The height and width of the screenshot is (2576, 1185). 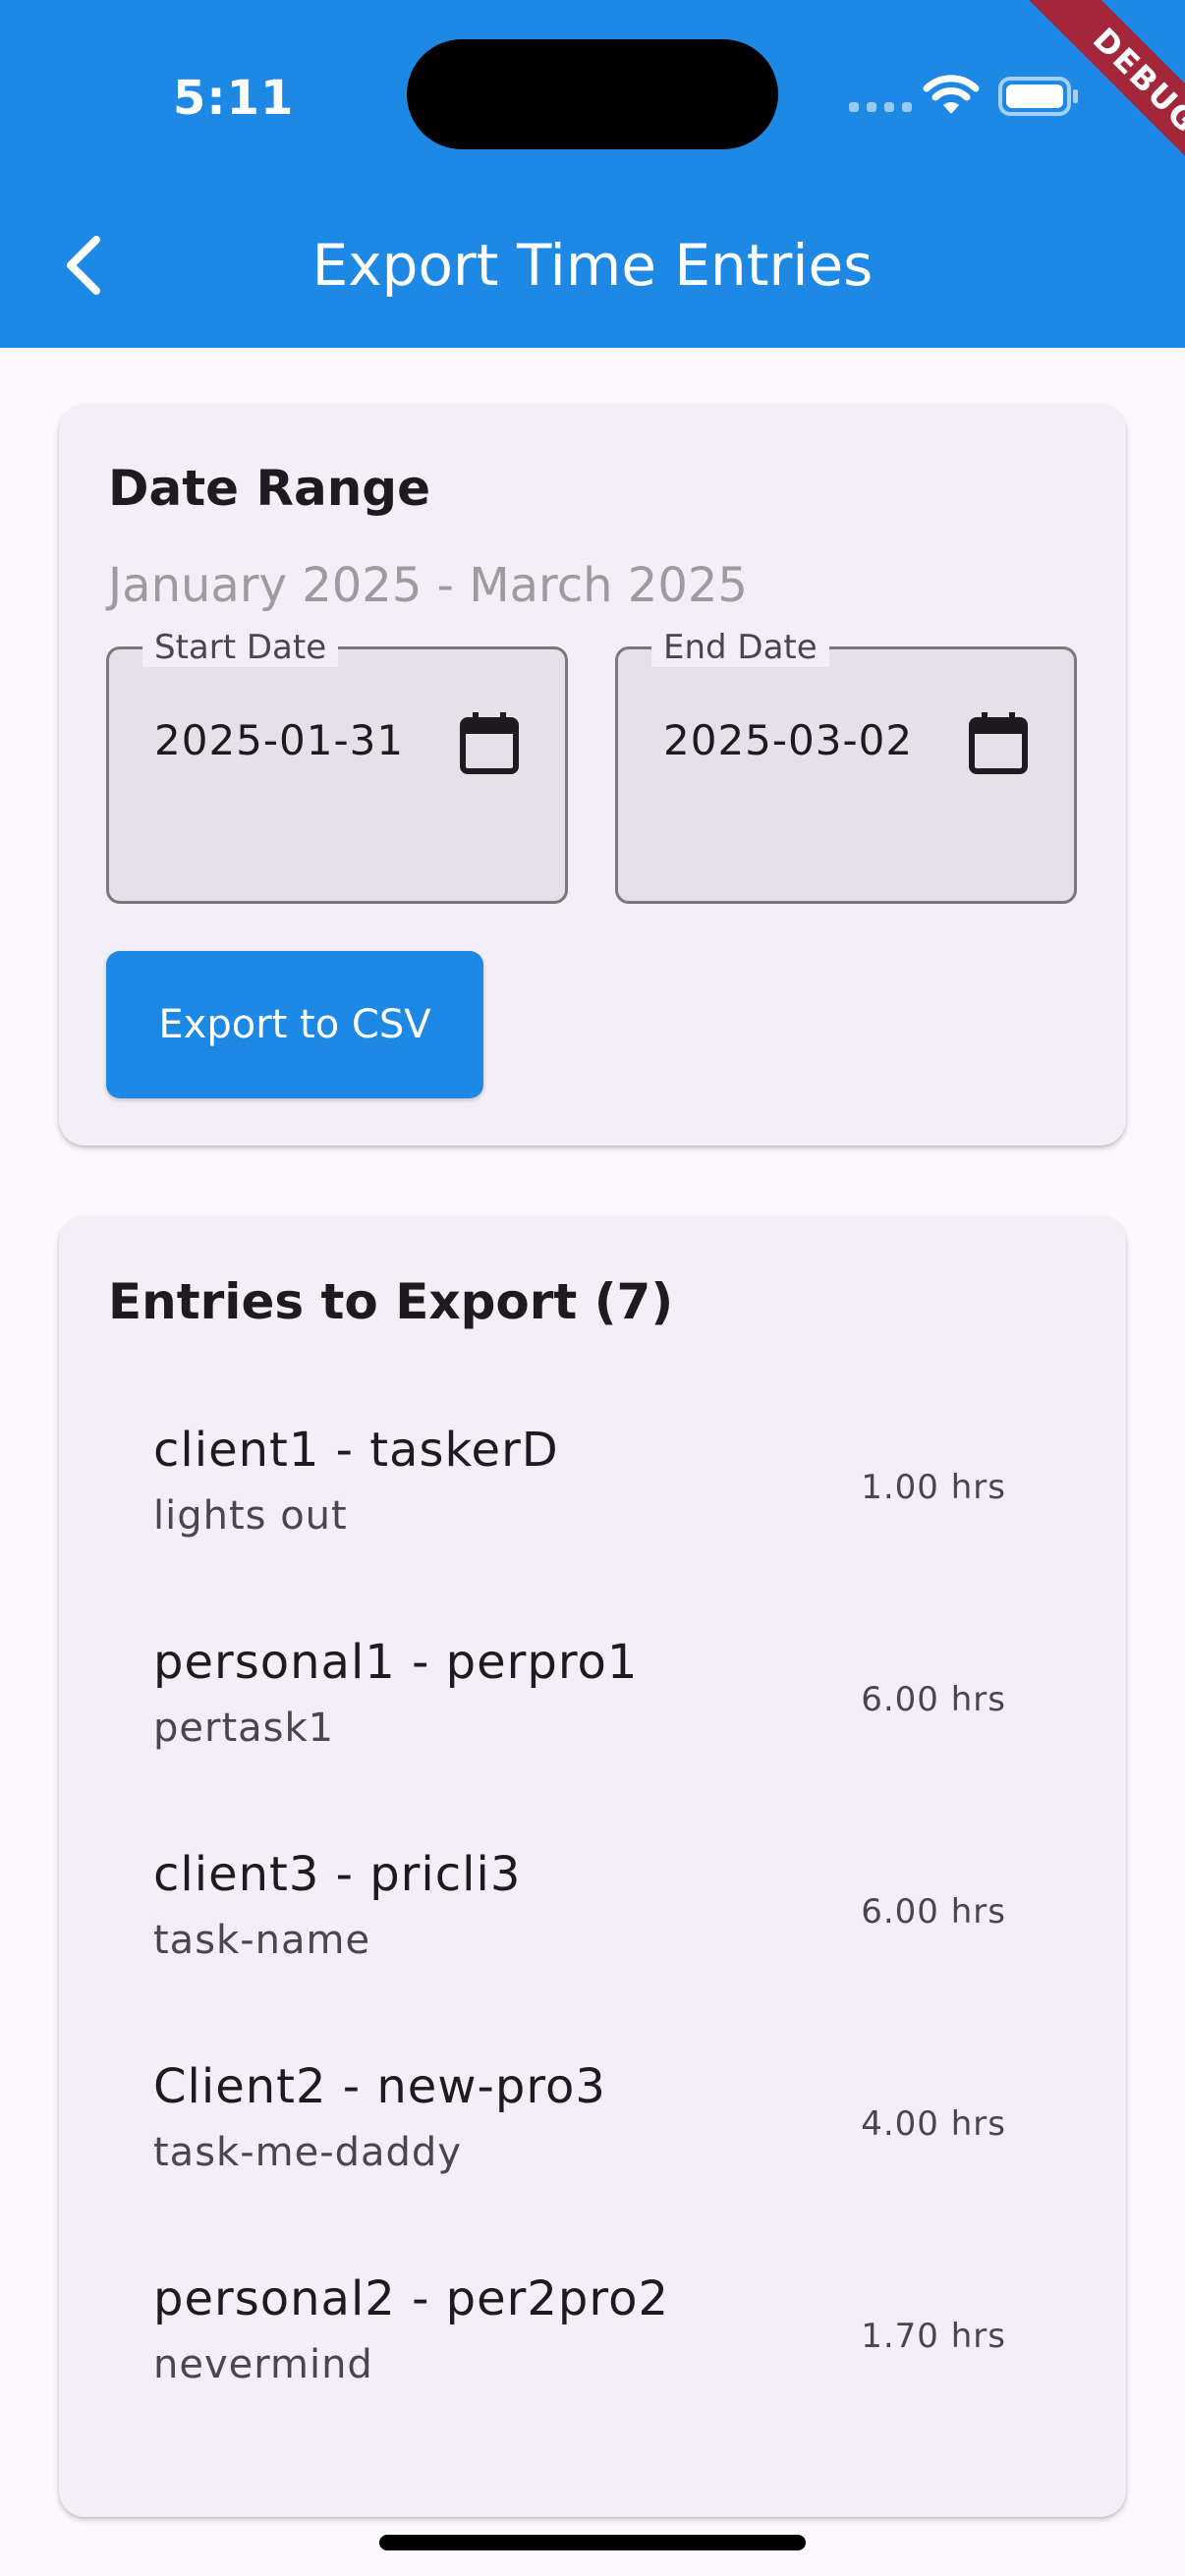 I want to click on entry-title: Client2 - new-pro3, so click(x=380, y=2086).